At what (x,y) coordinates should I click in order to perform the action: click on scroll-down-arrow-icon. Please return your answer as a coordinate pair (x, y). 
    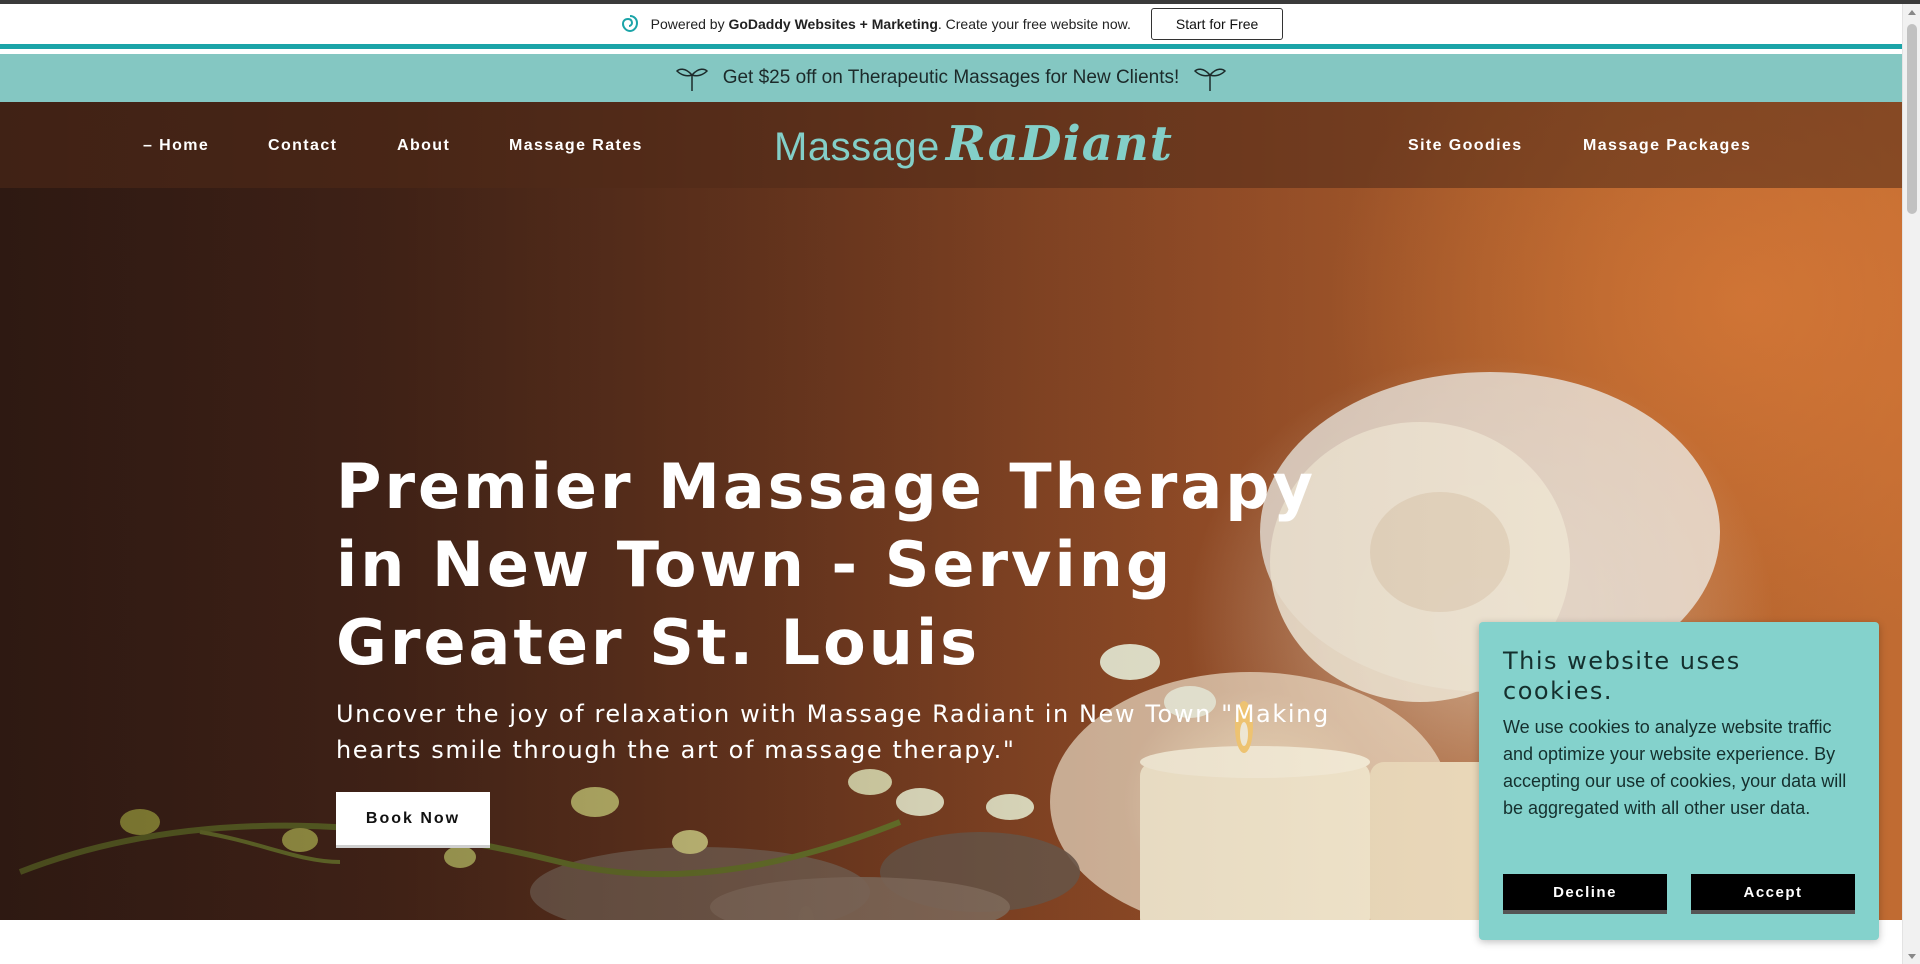
    Looking at the image, I should click on (1912, 956).